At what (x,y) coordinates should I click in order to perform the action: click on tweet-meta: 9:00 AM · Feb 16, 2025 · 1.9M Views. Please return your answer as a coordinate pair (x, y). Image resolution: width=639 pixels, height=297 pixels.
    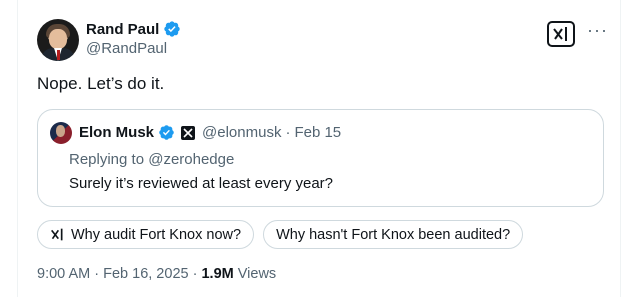
    Looking at the image, I should click on (156, 274).